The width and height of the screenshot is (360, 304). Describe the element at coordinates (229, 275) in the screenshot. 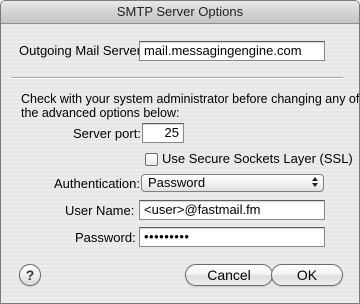

I see `cancel-button: Cancel` at that location.